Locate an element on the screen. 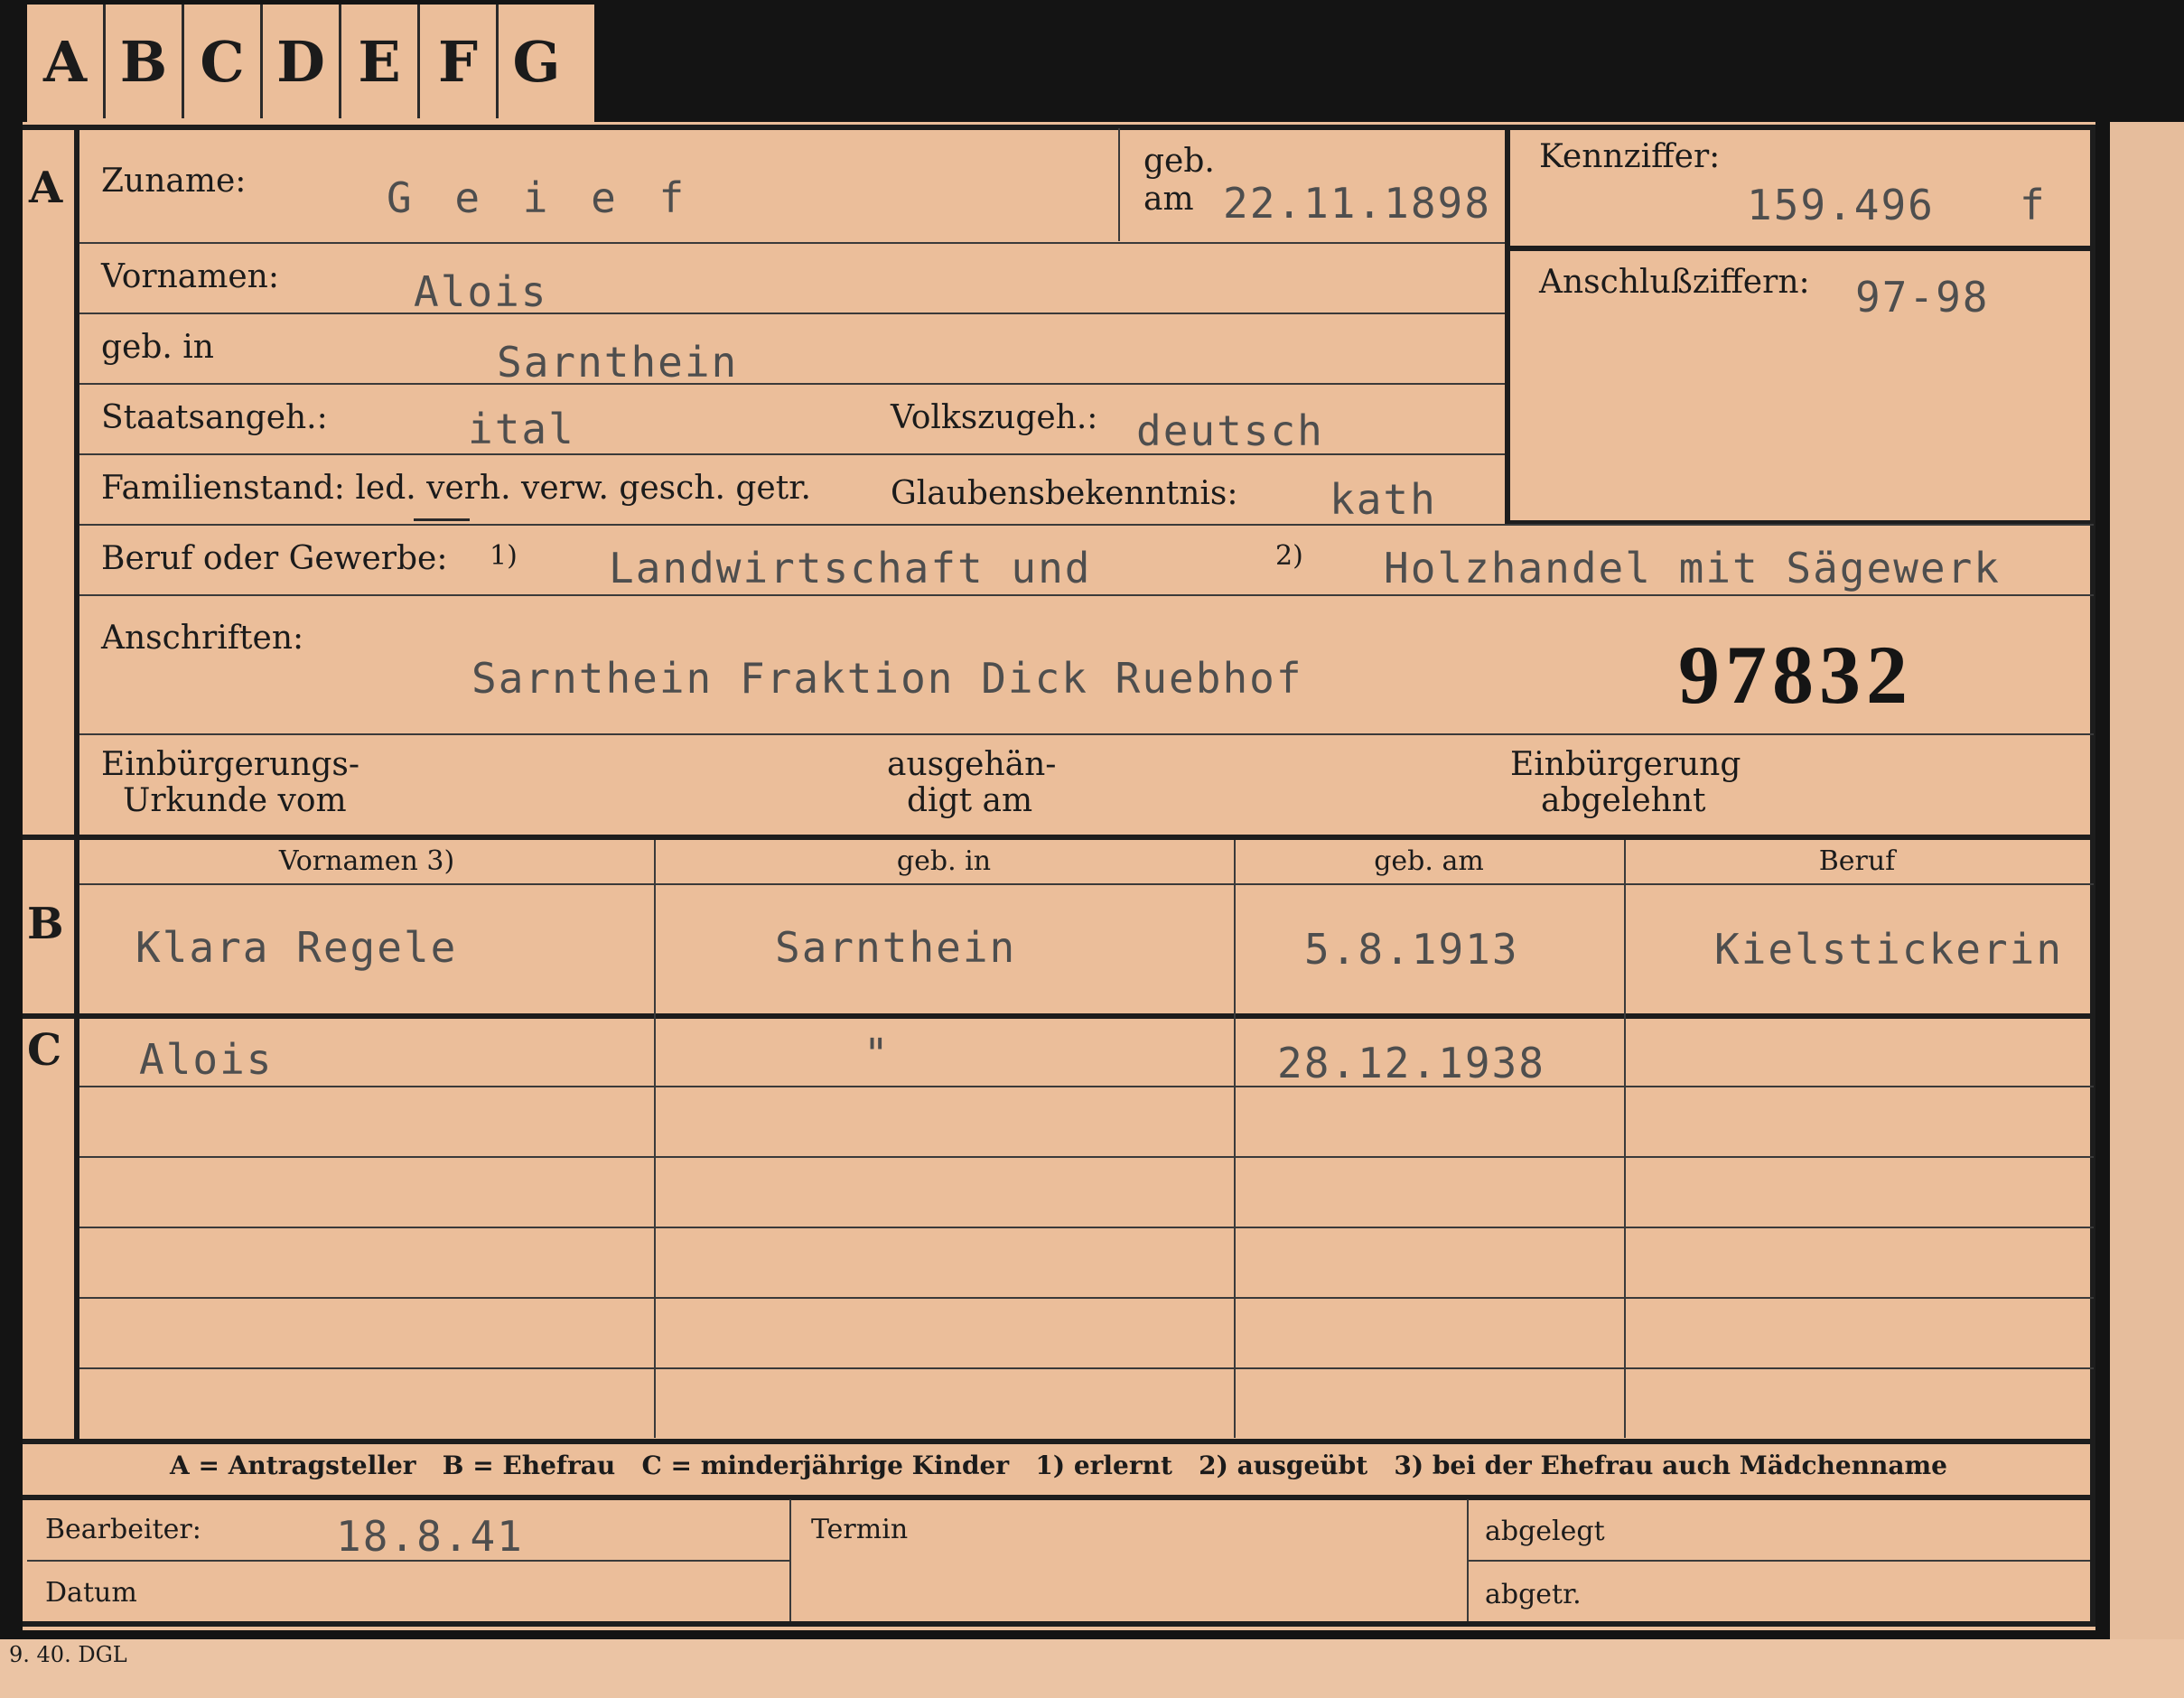  spouse-occupation: Kielstickerin is located at coordinates (1889, 950).